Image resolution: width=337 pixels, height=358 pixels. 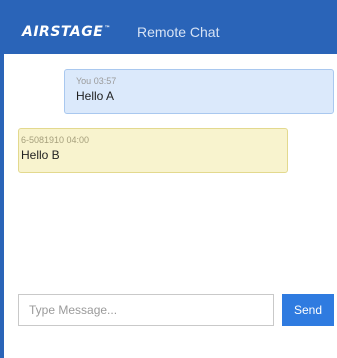 I want to click on airstage-logo: AIRSTAGE™, so click(x=66, y=32).